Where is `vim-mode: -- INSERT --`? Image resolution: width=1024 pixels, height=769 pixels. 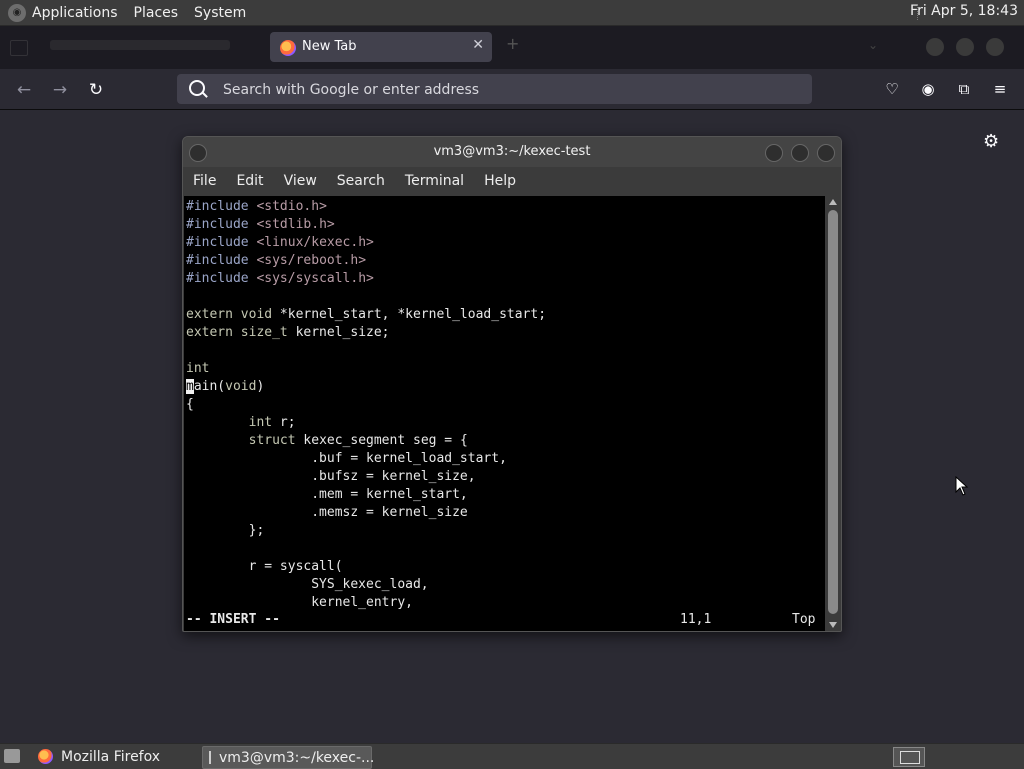 vim-mode: -- INSERT -- is located at coordinates (233, 619).